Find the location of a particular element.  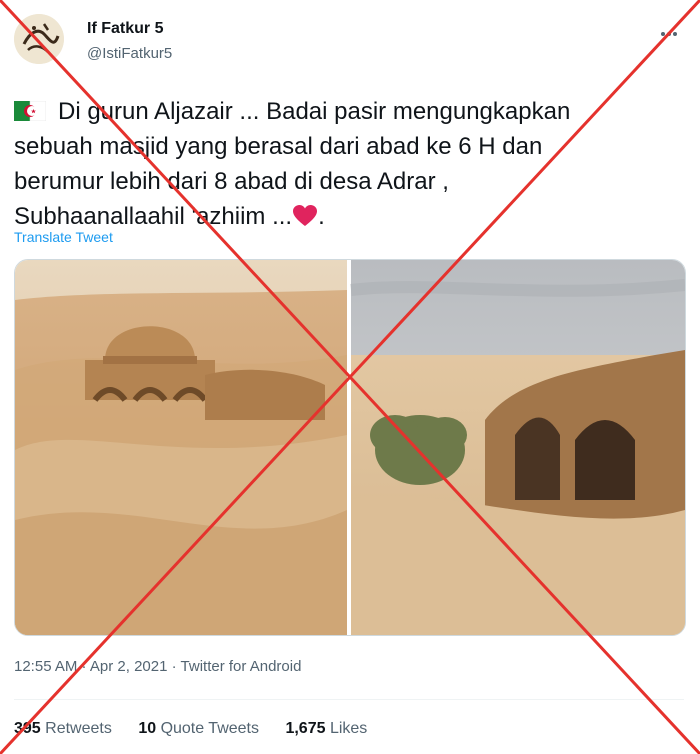

quote-tweets-label: Quote Tweets is located at coordinates (209, 728).